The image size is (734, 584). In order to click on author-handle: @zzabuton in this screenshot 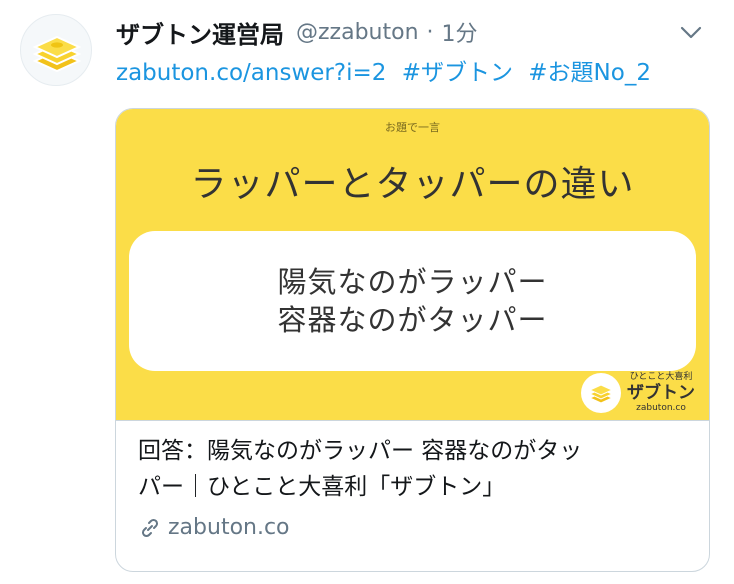, I will do `click(357, 32)`.